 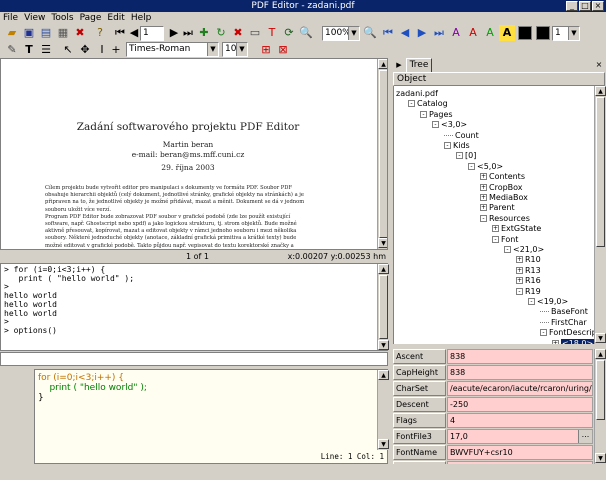 I want to click on menu-view: View, so click(x=34, y=18).